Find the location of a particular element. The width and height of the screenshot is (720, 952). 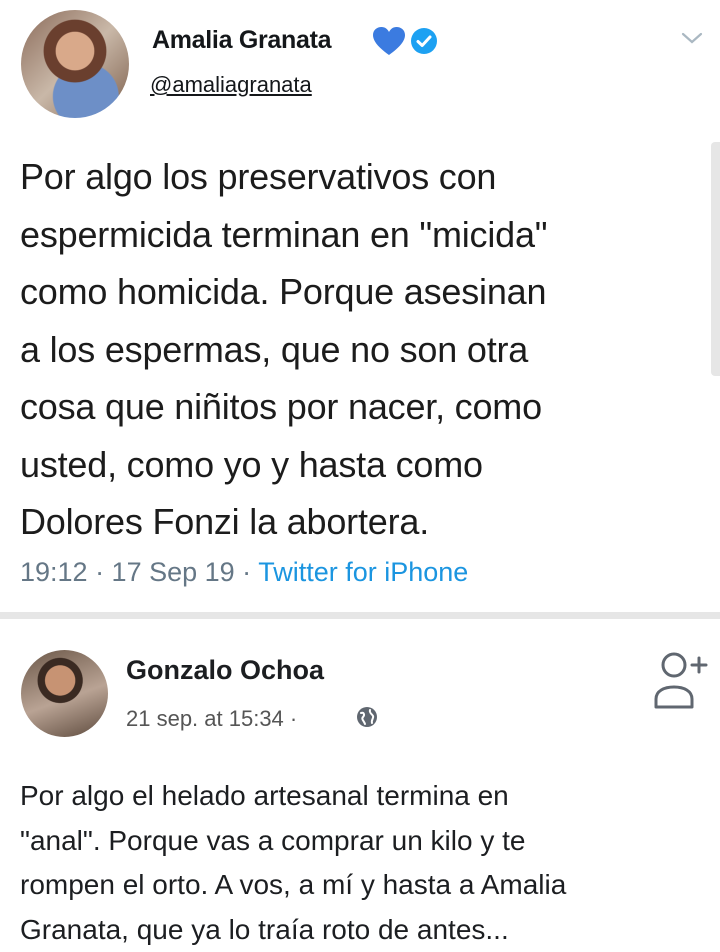

author-avatar is located at coordinates (75, 64).